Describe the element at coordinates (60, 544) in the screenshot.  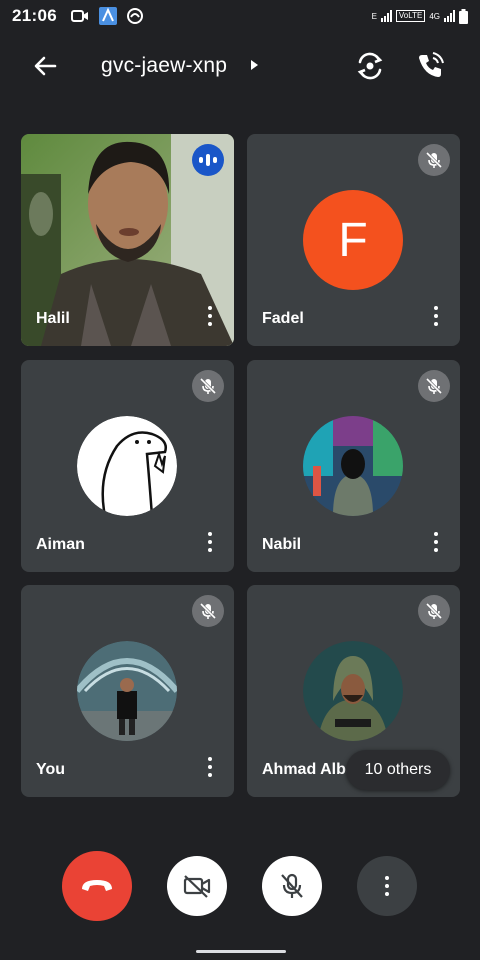
I see `participant-name: Aiman` at that location.